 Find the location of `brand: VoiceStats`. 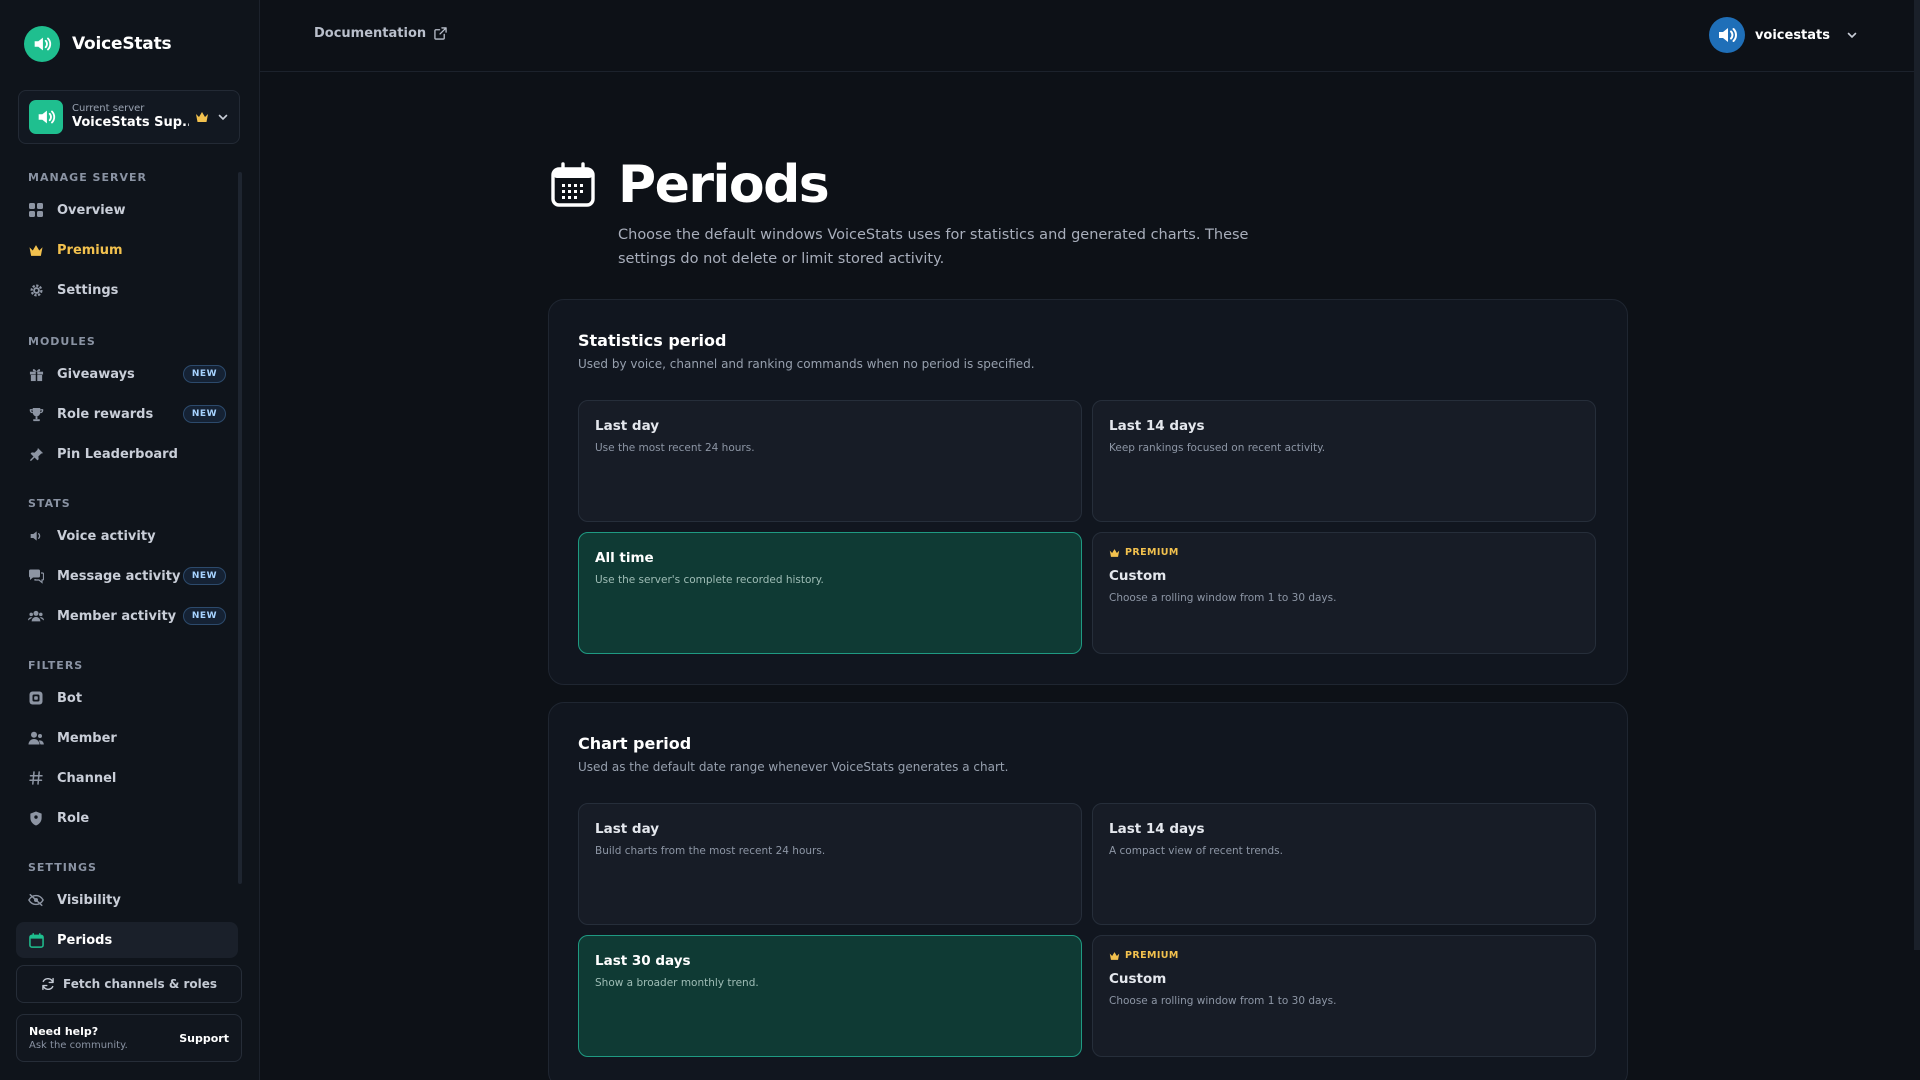

brand: VoiceStats is located at coordinates (98, 44).